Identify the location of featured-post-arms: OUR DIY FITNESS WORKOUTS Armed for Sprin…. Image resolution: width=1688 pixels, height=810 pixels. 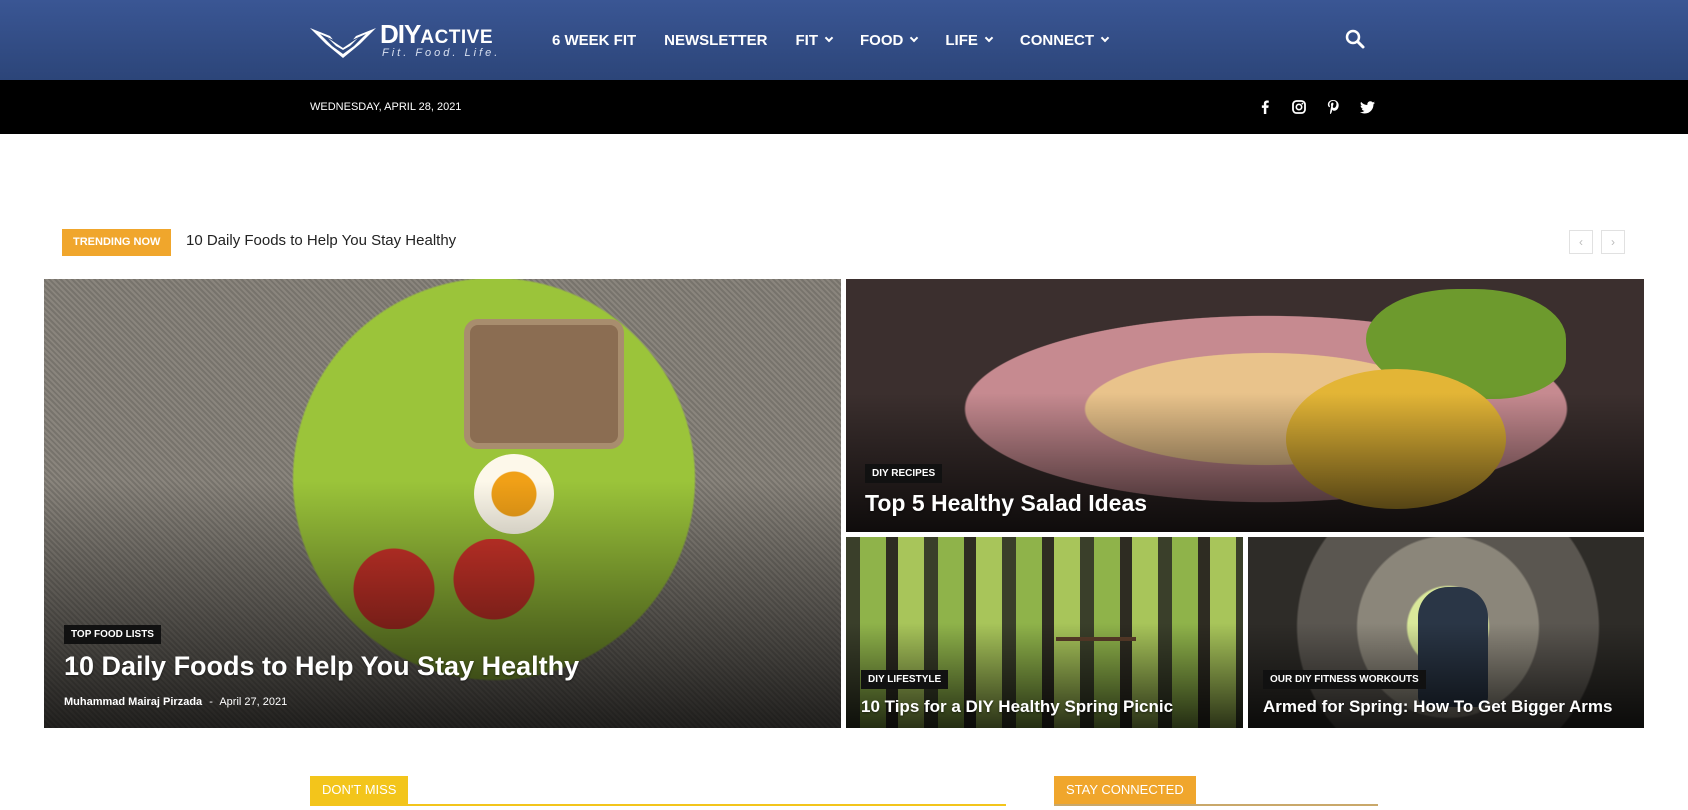
(1446, 632).